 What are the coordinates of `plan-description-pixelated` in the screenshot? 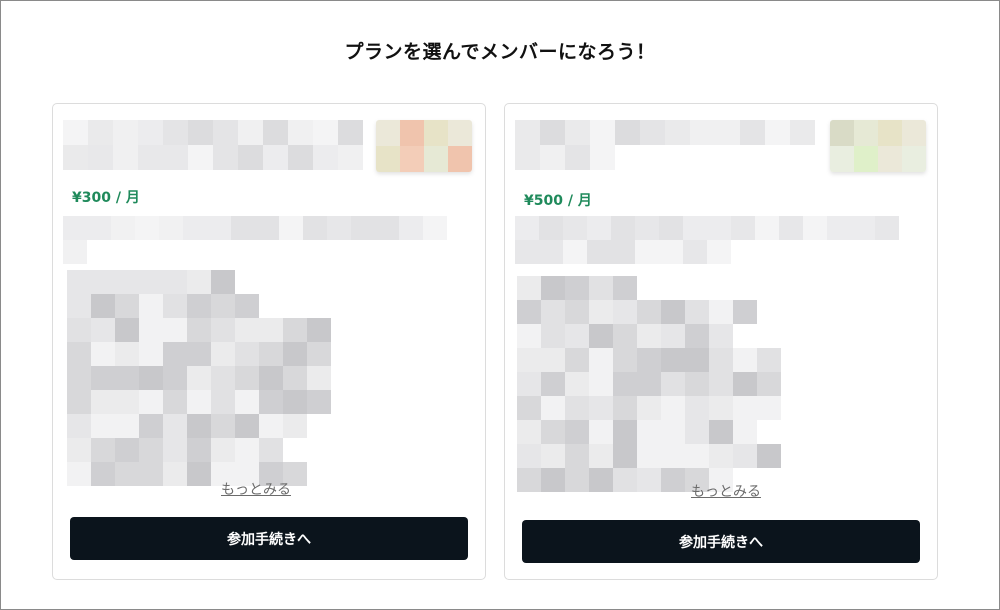 It's located at (707, 240).